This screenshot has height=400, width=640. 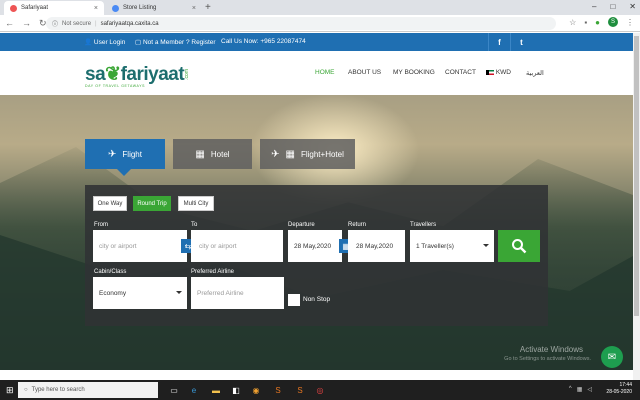 What do you see at coordinates (194, 225) in the screenshot?
I see `to-label: To` at bounding box center [194, 225].